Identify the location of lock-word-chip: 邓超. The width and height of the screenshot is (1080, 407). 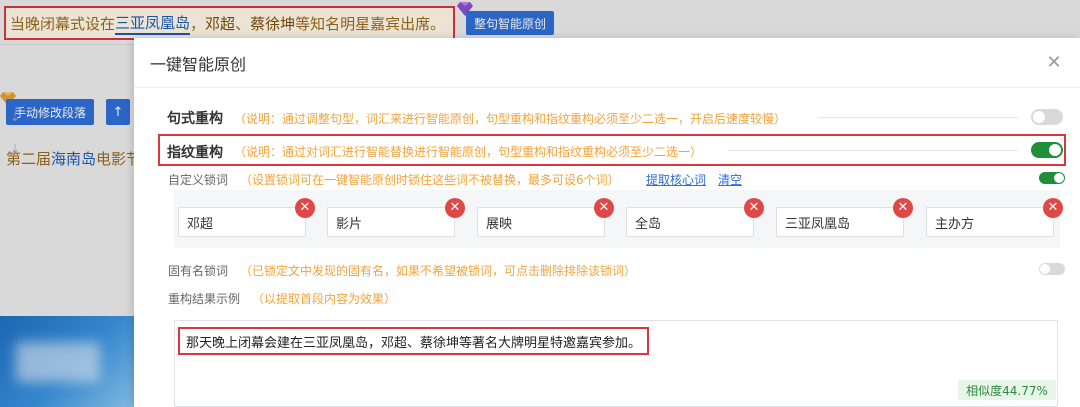
(242, 222).